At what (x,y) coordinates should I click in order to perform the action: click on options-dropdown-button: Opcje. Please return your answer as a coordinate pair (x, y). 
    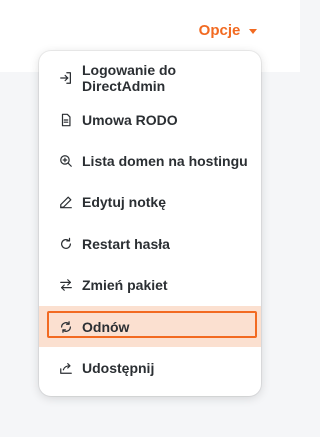
    Looking at the image, I should click on (228, 30).